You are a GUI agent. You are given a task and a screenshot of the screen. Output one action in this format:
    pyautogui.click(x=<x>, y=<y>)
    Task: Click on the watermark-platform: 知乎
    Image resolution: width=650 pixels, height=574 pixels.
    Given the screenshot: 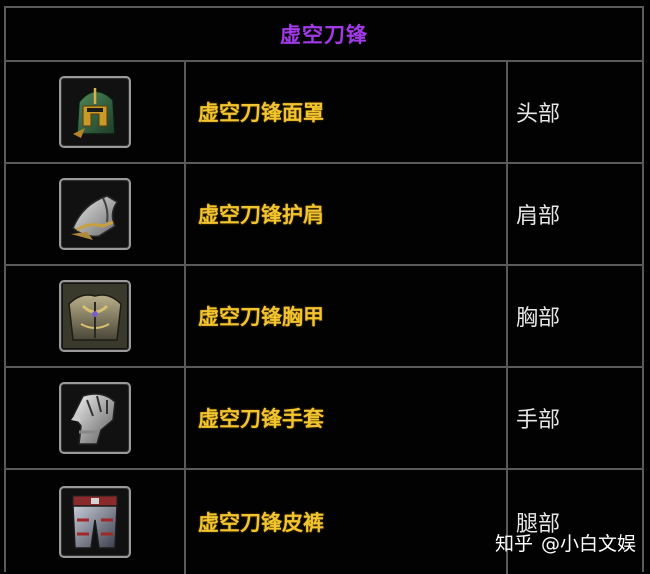 What is the action you would take?
    pyautogui.click(x=513, y=544)
    